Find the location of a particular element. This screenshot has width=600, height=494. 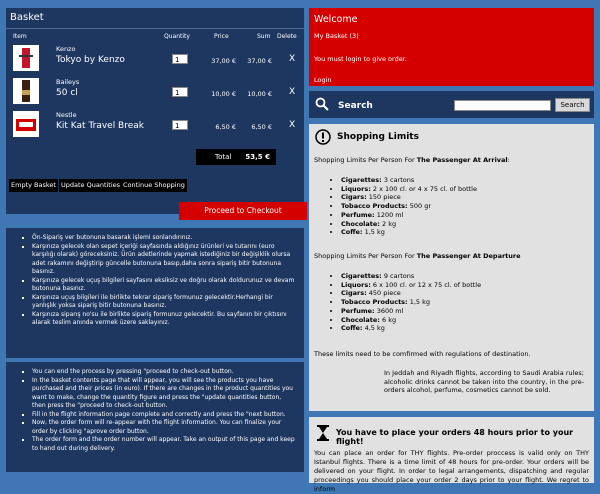

total-value: 53,5 € is located at coordinates (257, 157).